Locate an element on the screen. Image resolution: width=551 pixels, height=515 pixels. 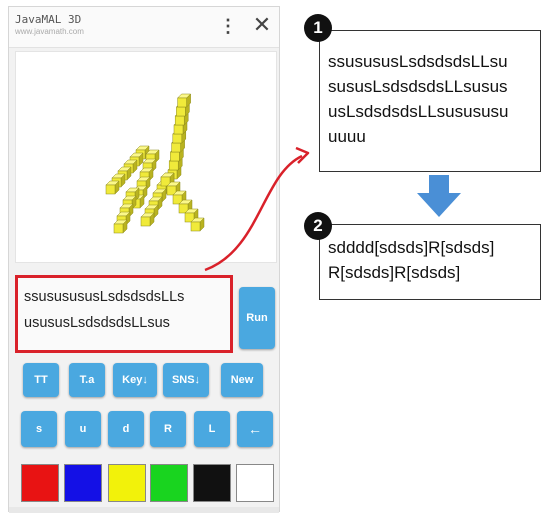
sns-down-button: SNS↓ is located at coordinates (186, 380).